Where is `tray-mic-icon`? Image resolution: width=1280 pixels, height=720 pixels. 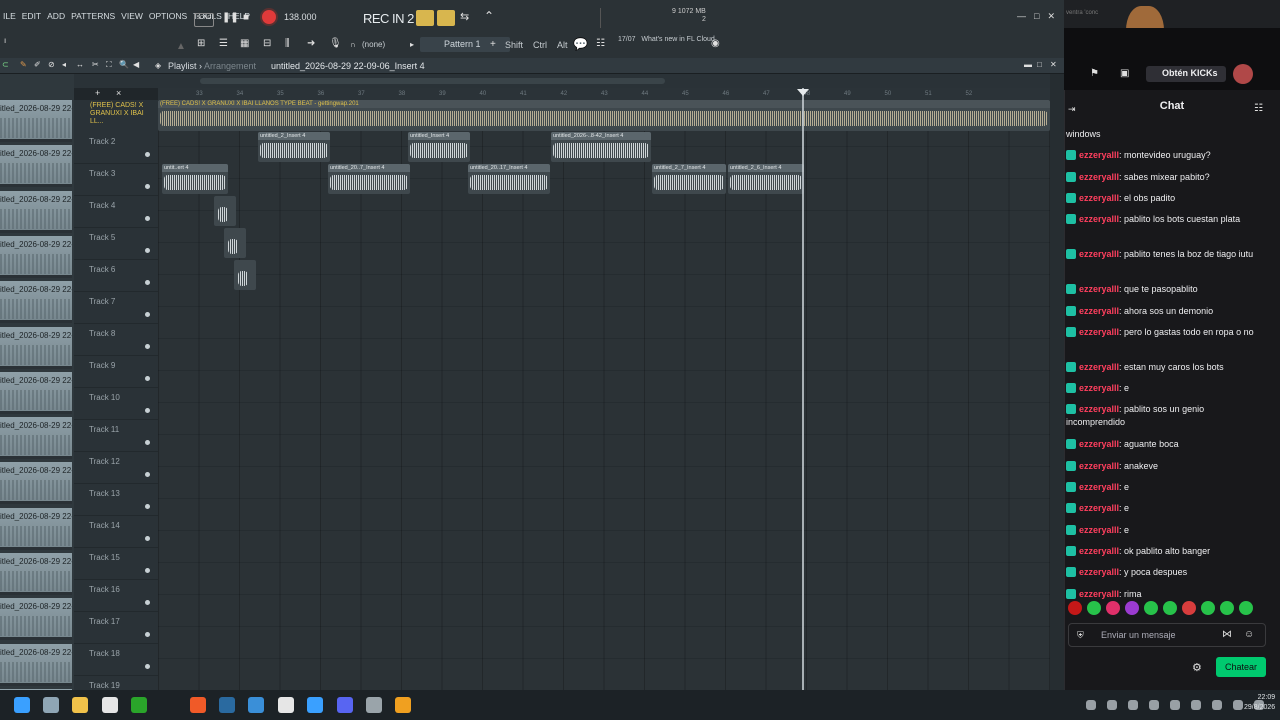 tray-mic-icon is located at coordinates (1196, 705).